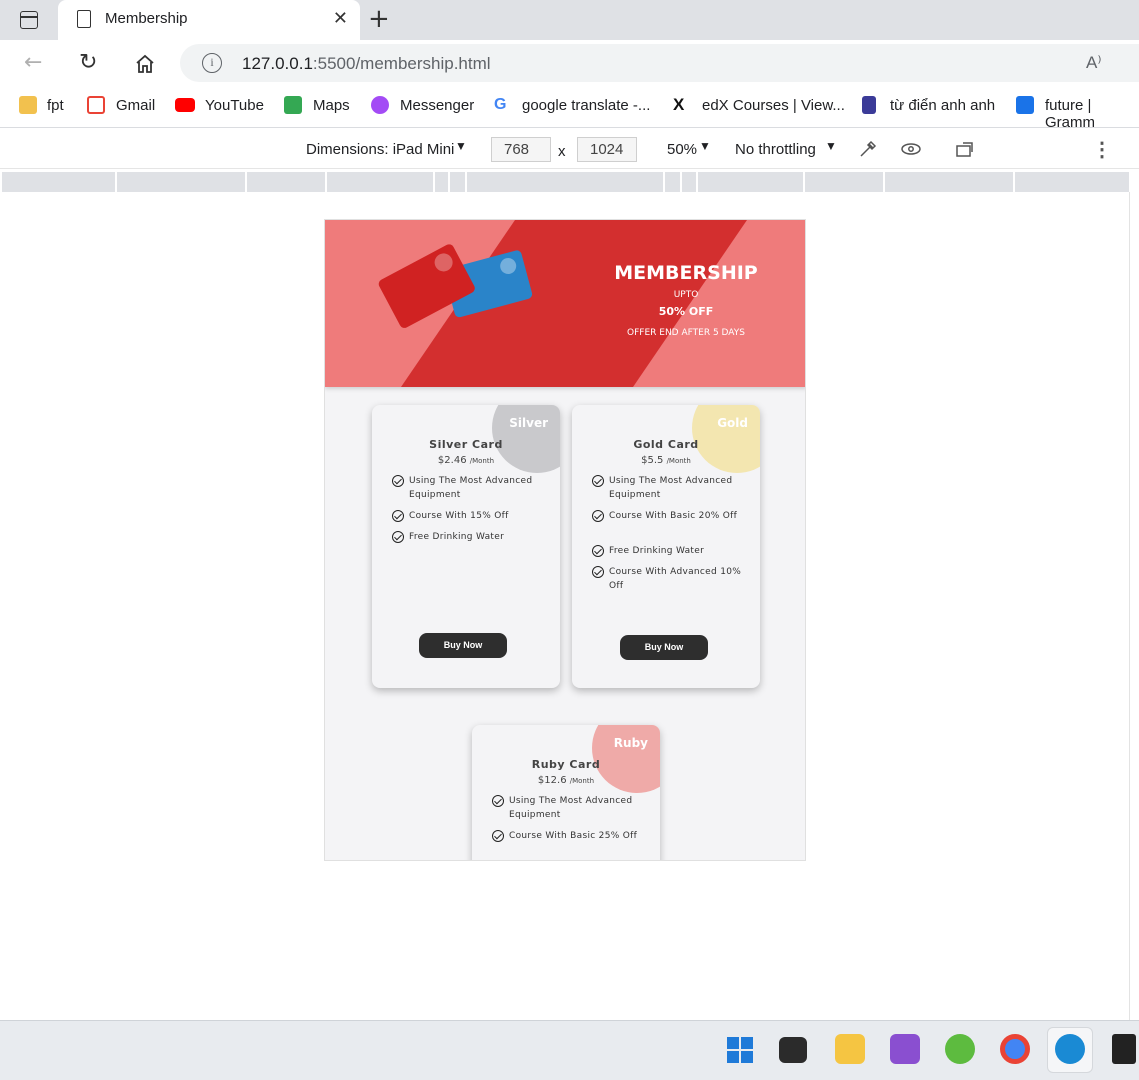  What do you see at coordinates (401, 63) in the screenshot?
I see `url-path: :5500/membership.html` at bounding box center [401, 63].